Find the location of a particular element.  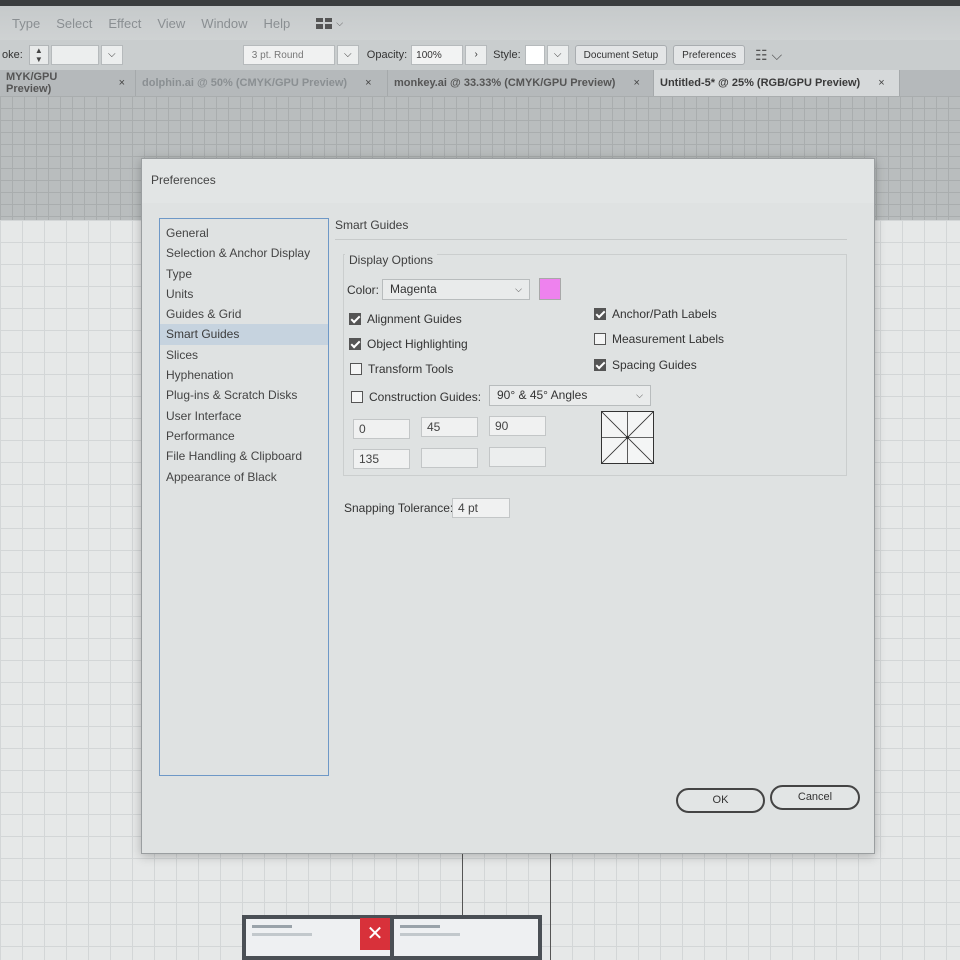

color-label: Color: is located at coordinates (363, 290).